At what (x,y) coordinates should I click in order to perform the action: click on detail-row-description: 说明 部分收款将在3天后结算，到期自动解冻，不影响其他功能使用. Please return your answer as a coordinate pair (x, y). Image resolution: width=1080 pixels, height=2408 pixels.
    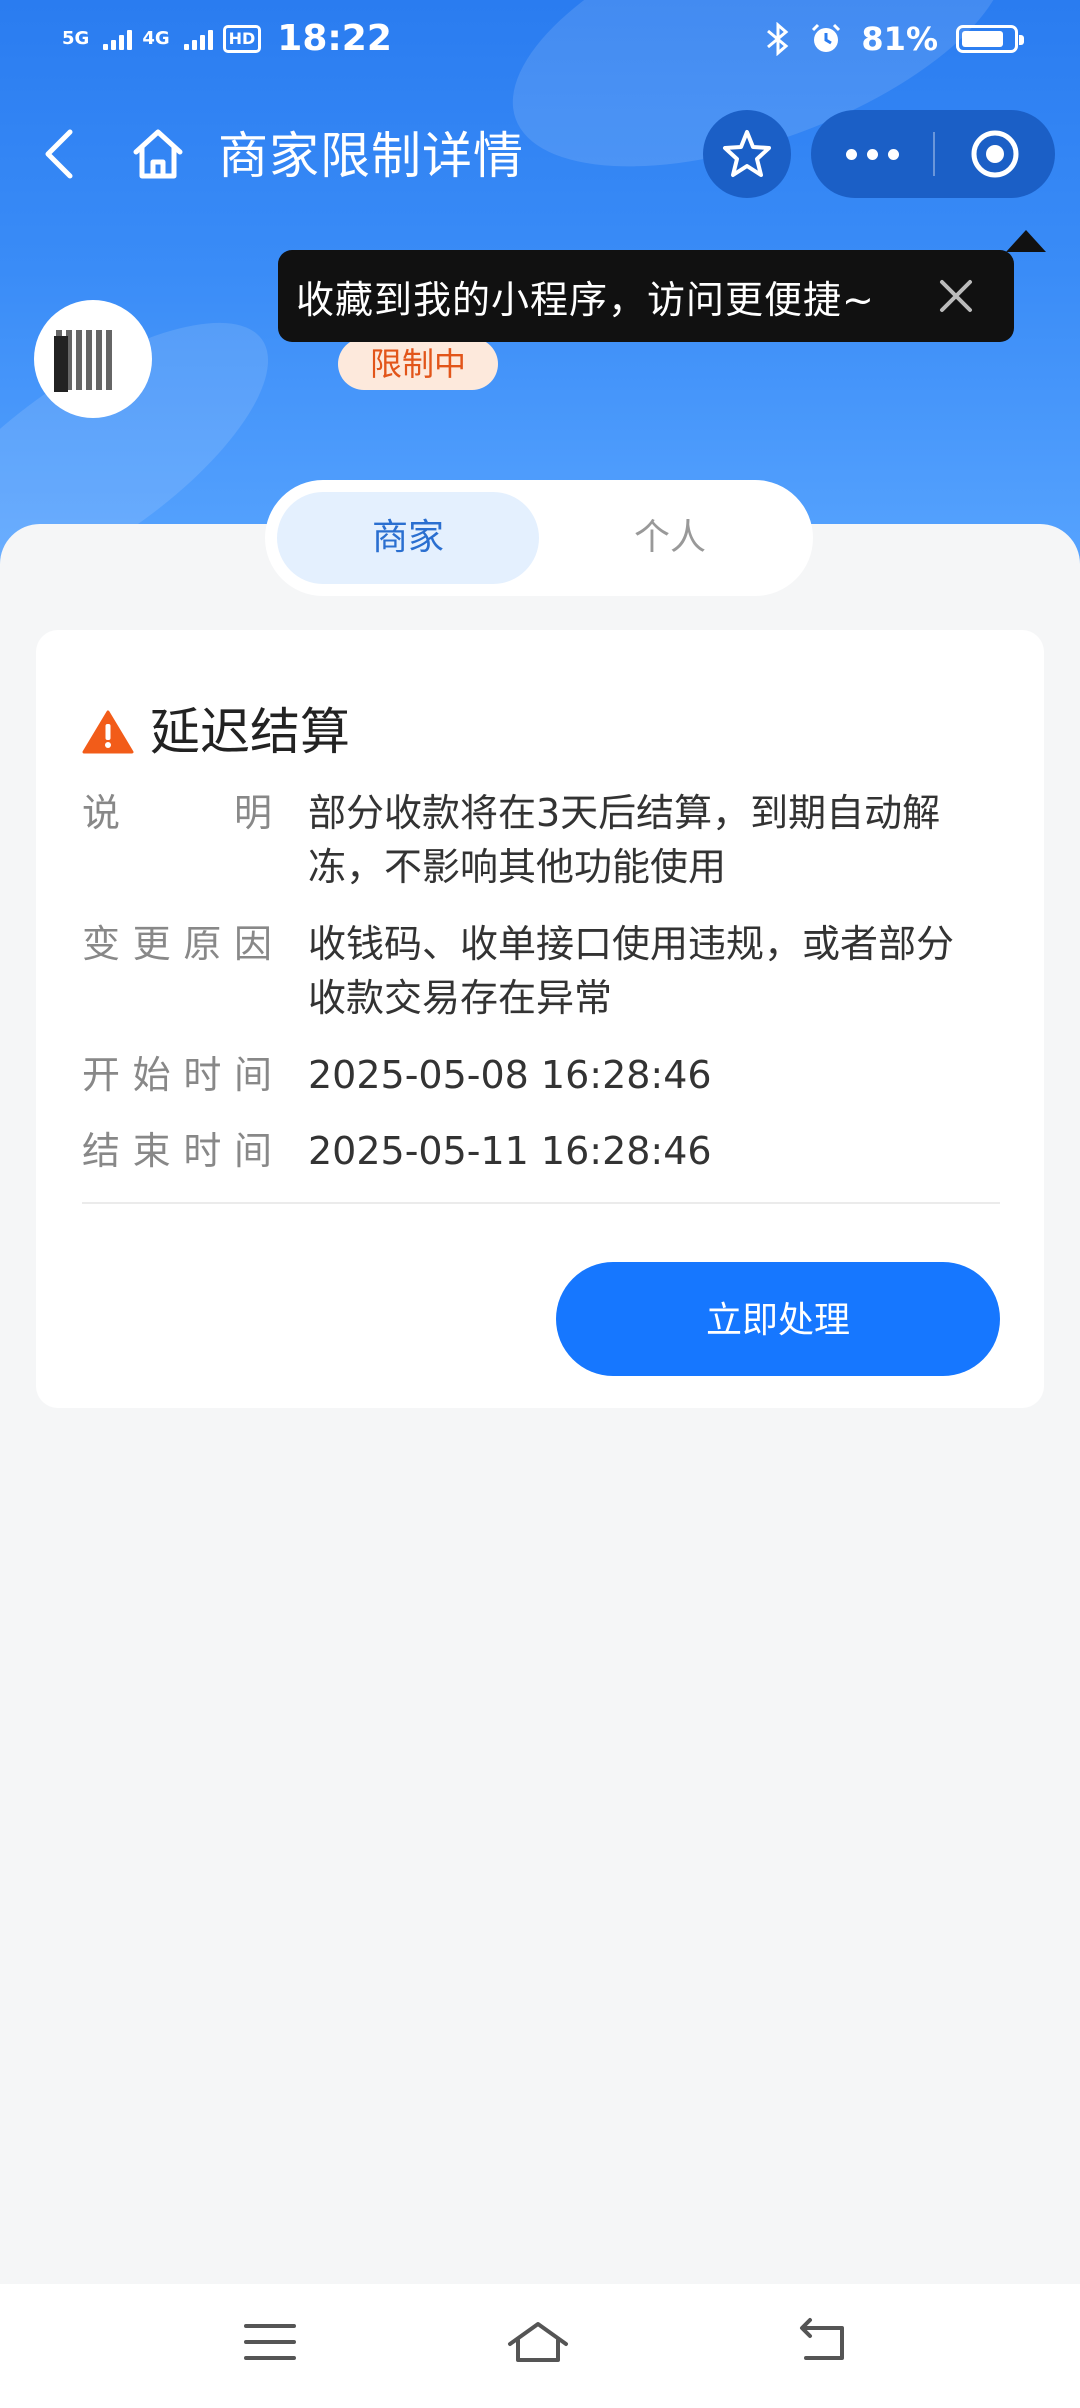
    Looking at the image, I should click on (542, 840).